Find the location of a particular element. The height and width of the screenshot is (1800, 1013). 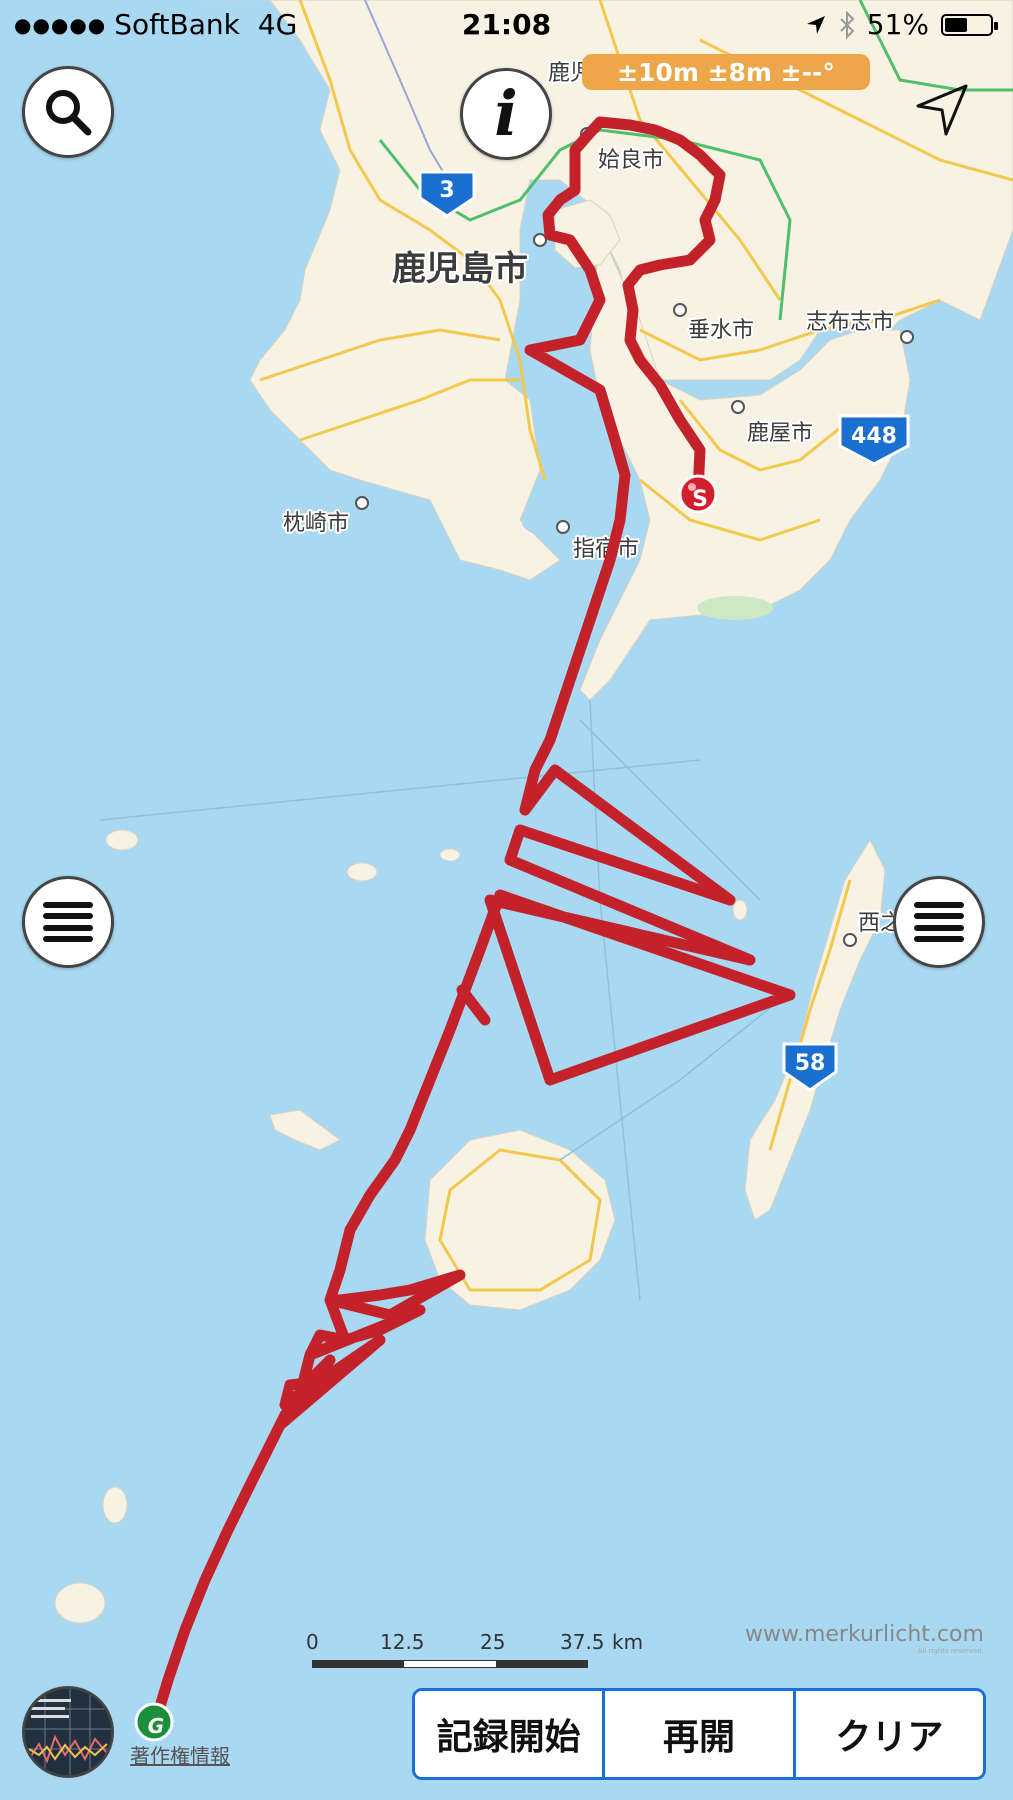

info-button: i is located at coordinates (506, 114).